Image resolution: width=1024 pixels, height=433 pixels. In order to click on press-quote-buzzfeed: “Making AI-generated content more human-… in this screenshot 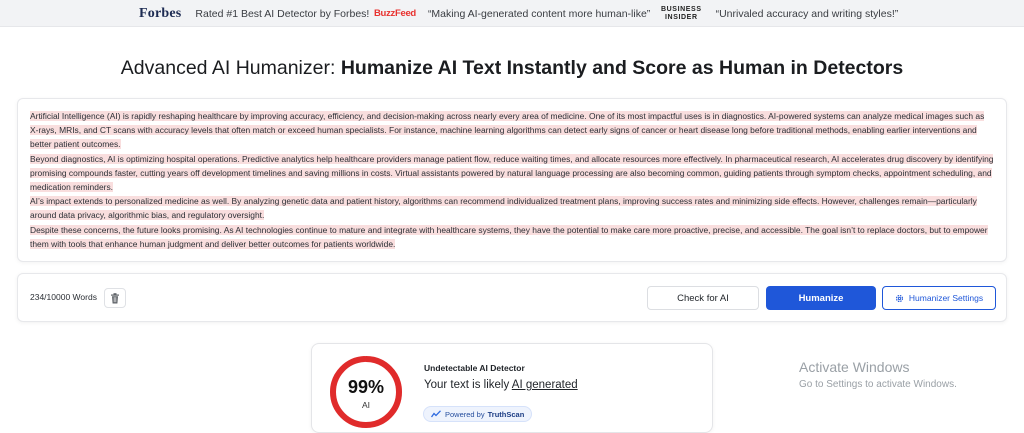, I will do `click(539, 13)`.